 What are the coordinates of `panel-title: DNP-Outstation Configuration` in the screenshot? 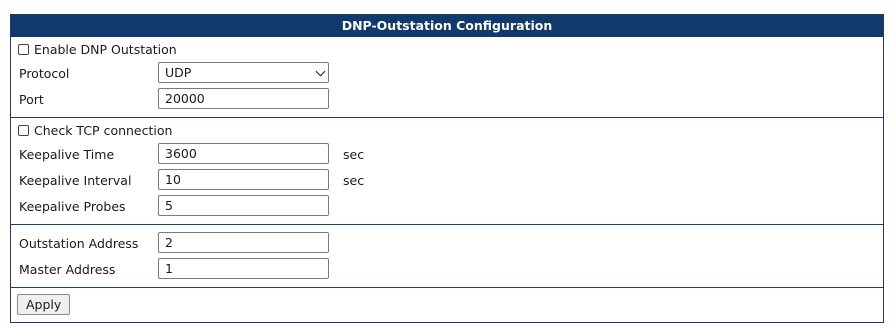 It's located at (447, 26).